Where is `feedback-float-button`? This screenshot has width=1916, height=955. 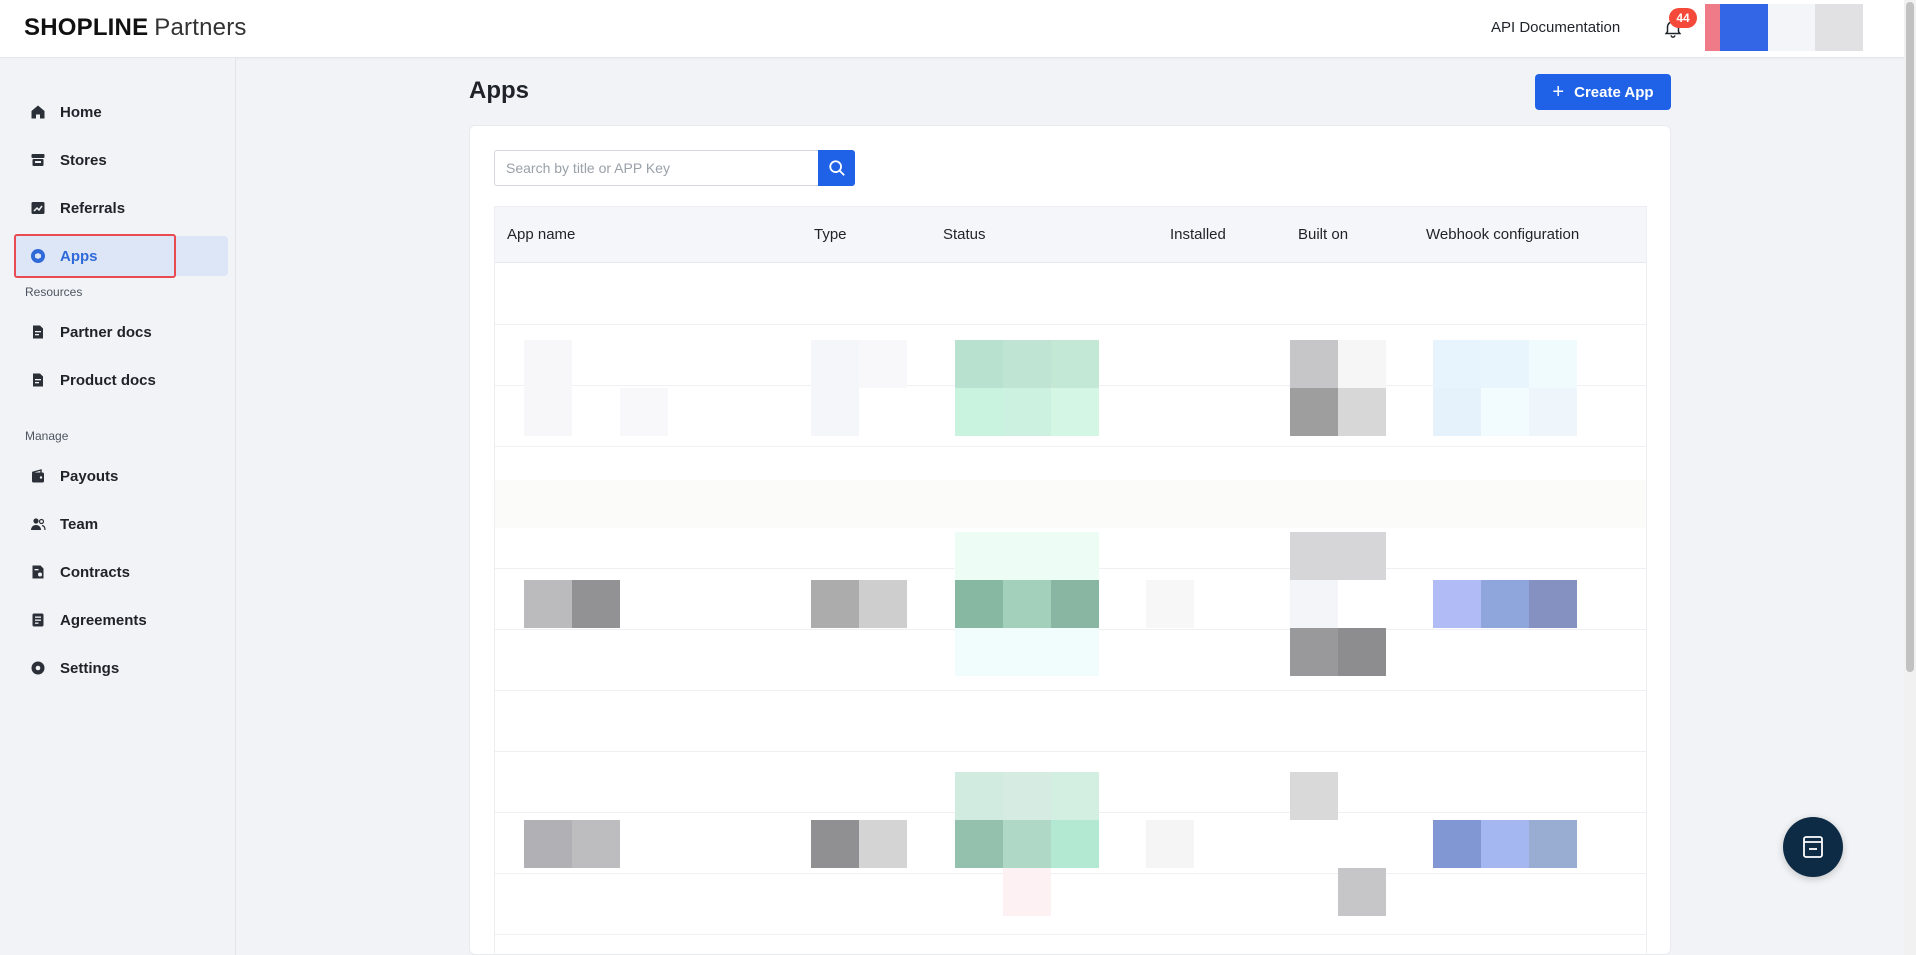
feedback-float-button is located at coordinates (1813, 847).